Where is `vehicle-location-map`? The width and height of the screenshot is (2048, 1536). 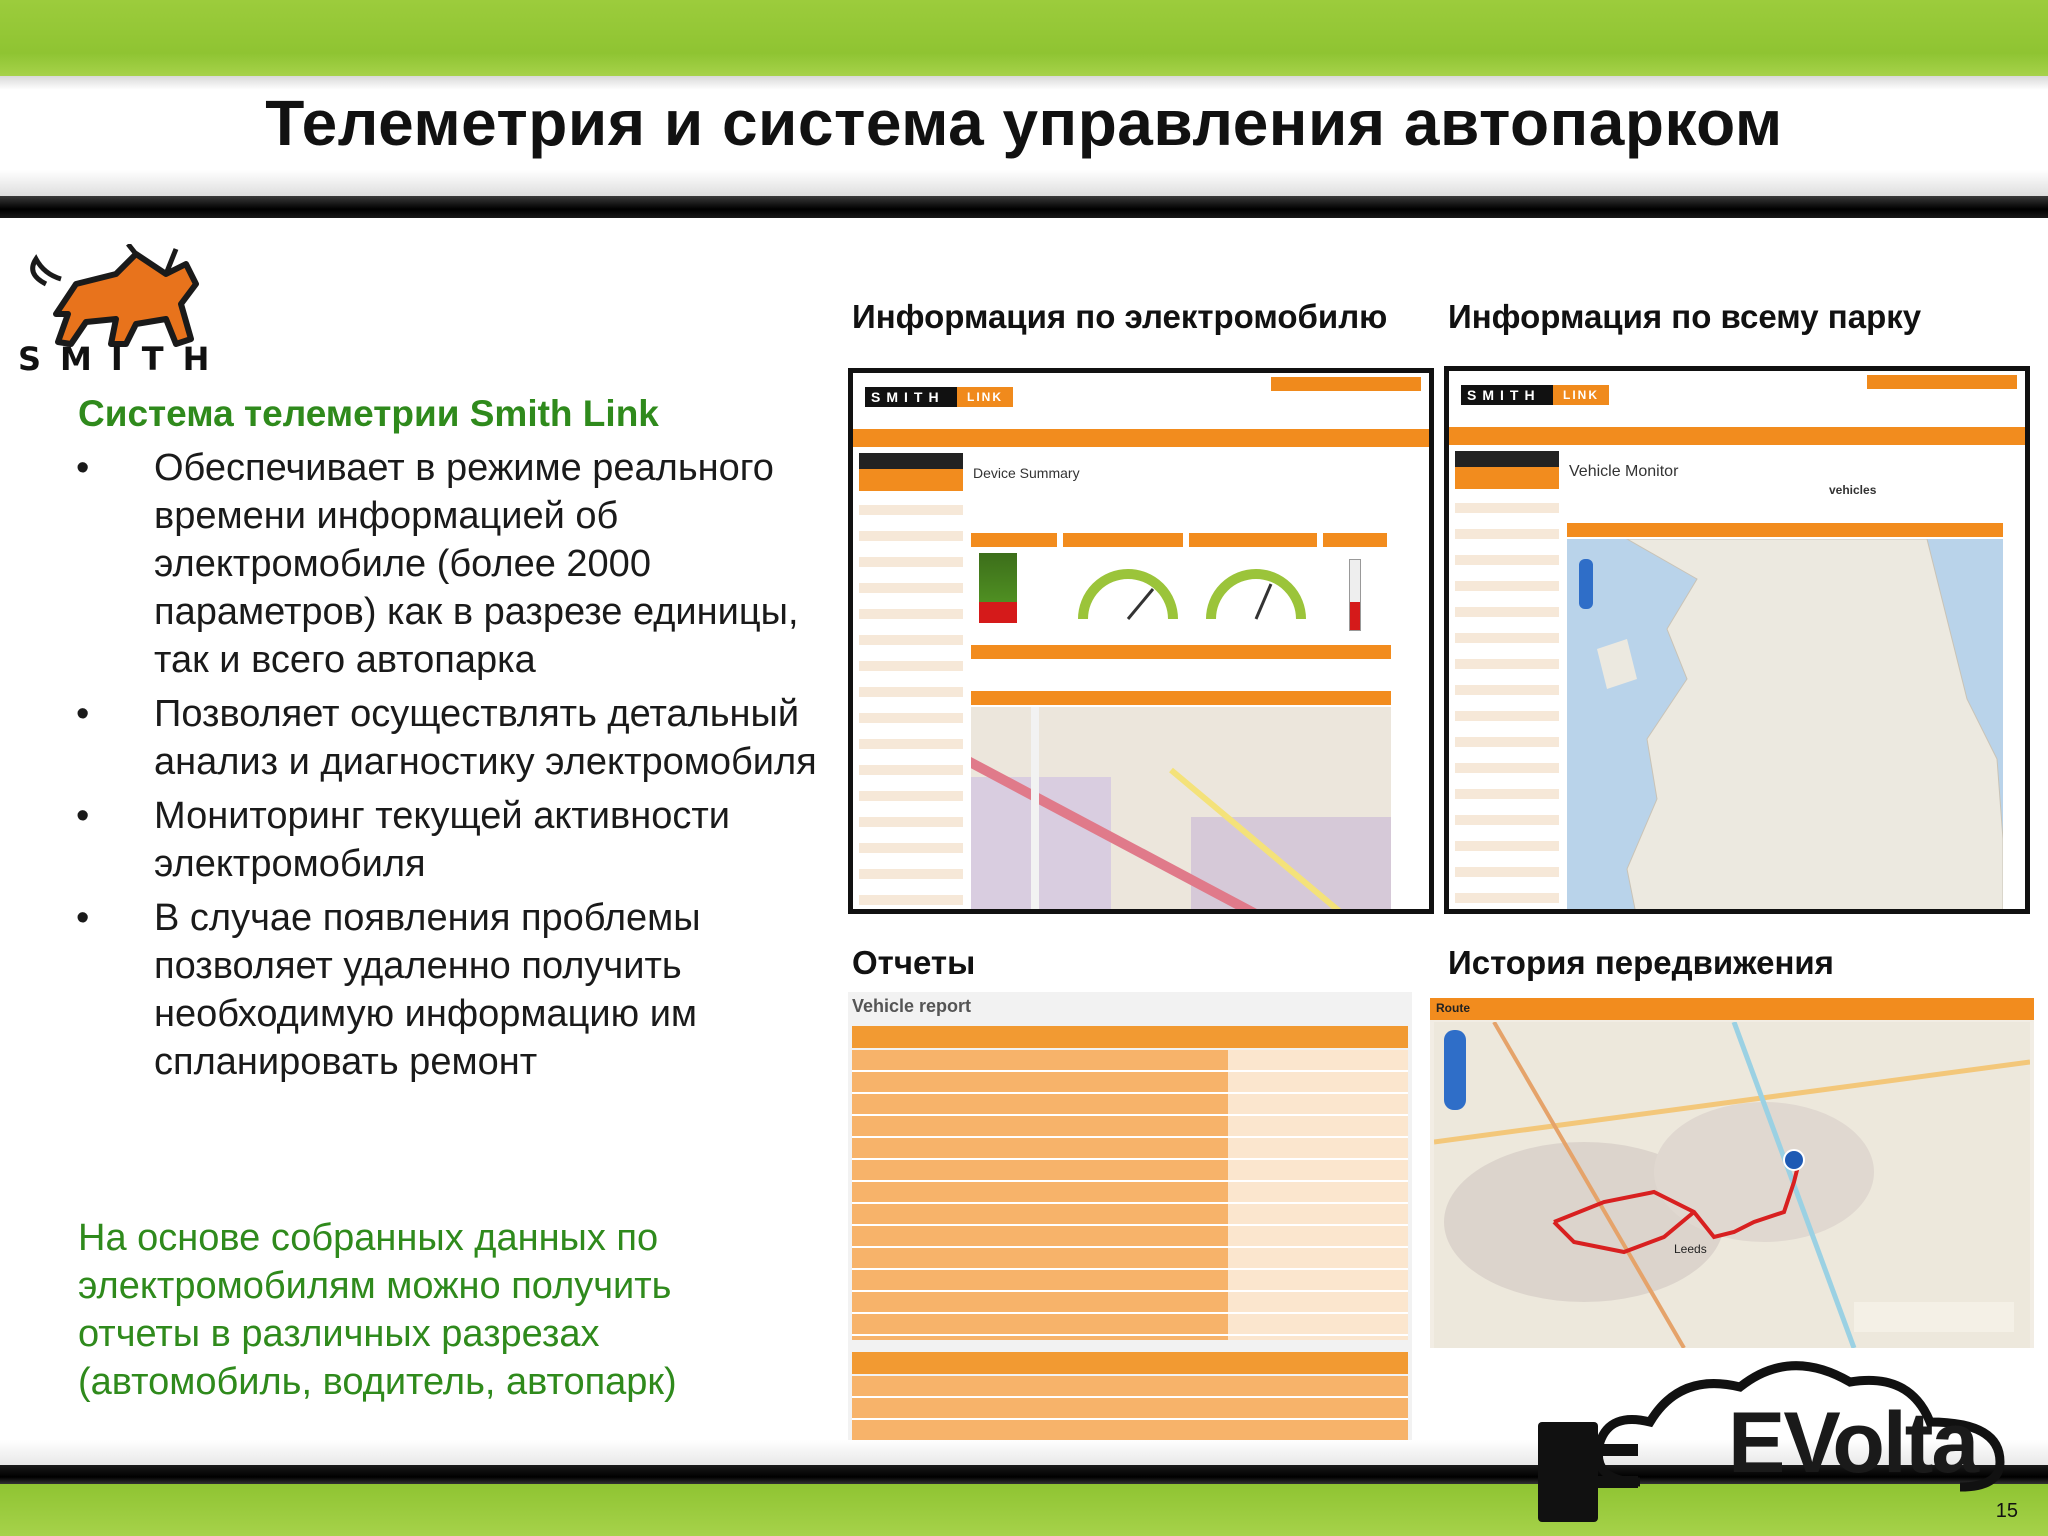 vehicle-location-map is located at coordinates (1181, 808).